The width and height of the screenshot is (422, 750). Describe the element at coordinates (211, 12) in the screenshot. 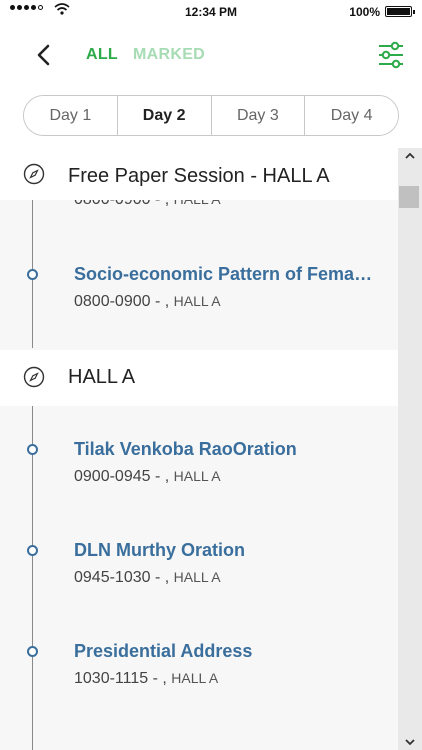

I see `status-bar: 12:34 PM 100%` at that location.